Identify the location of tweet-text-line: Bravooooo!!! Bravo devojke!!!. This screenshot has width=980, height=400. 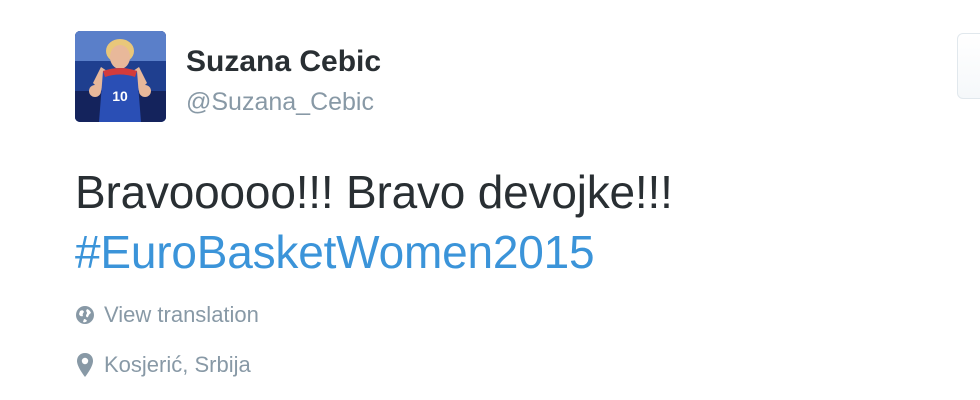
(374, 192).